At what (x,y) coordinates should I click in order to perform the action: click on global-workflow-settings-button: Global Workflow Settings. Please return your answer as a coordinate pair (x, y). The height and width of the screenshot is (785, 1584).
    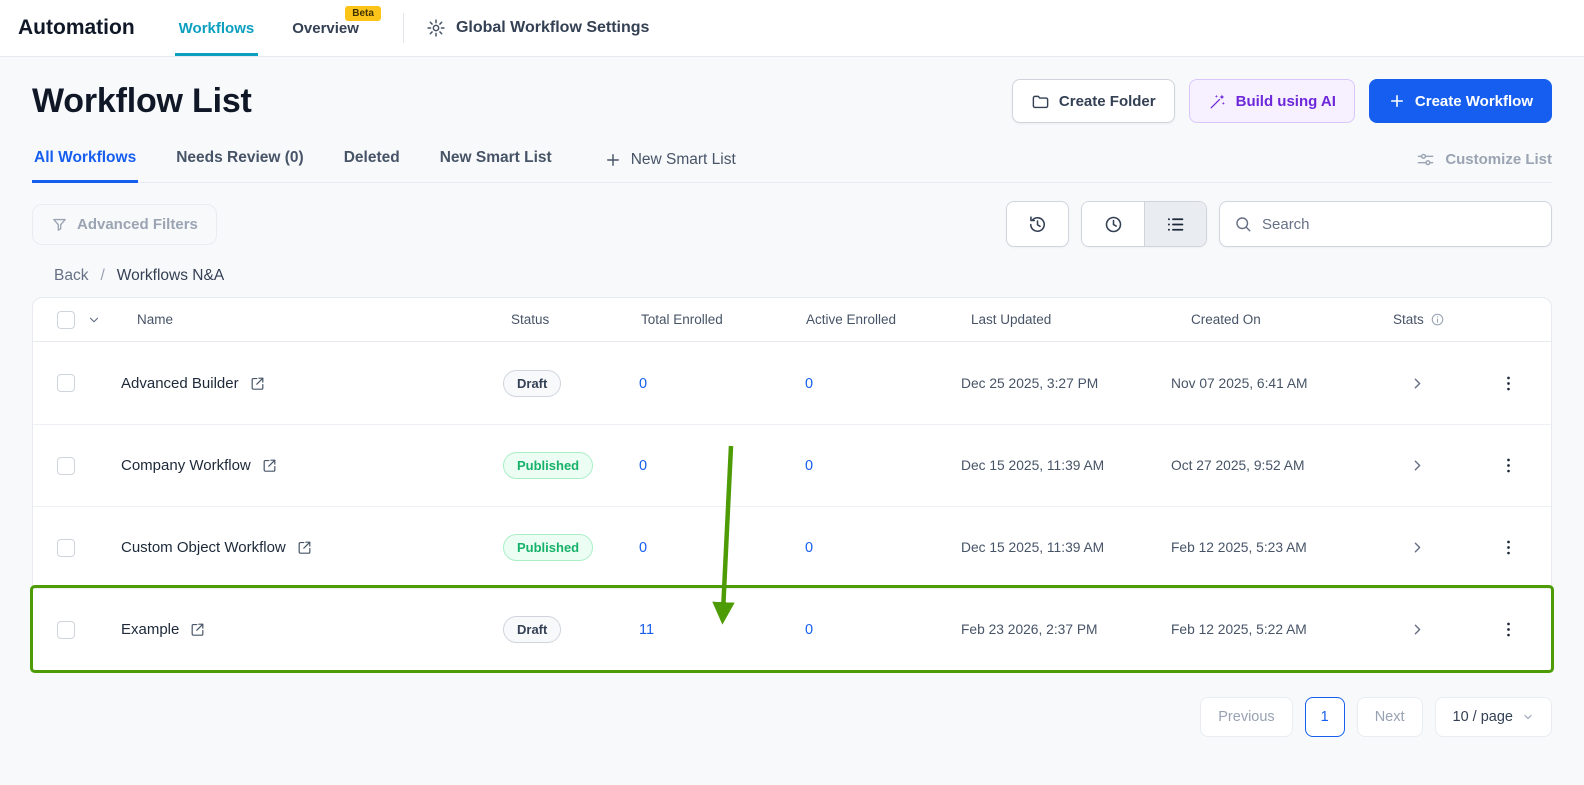
    Looking at the image, I should click on (538, 28).